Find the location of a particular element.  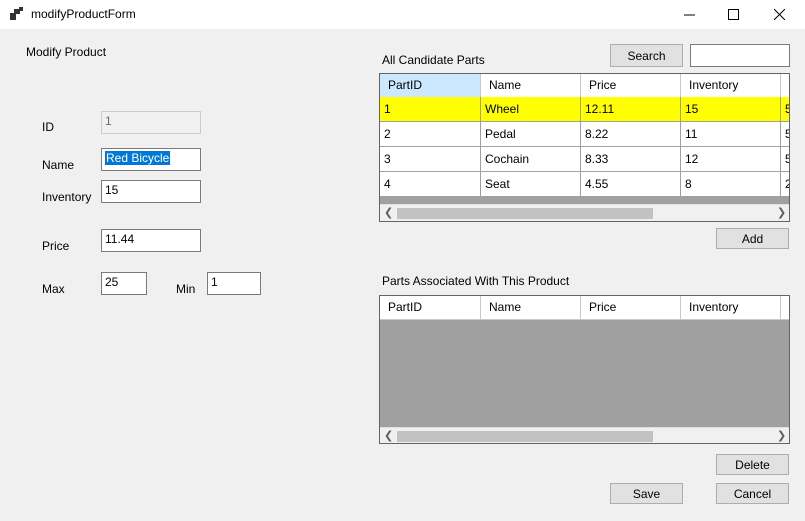

price-field: 11.44 is located at coordinates (151, 240).